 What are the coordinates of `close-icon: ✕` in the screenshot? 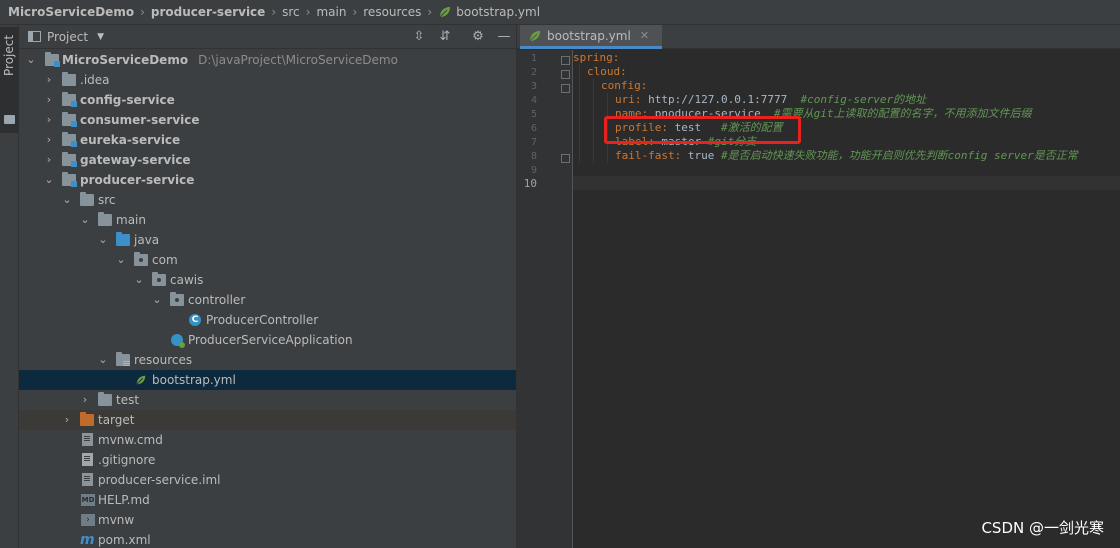 It's located at (644, 35).